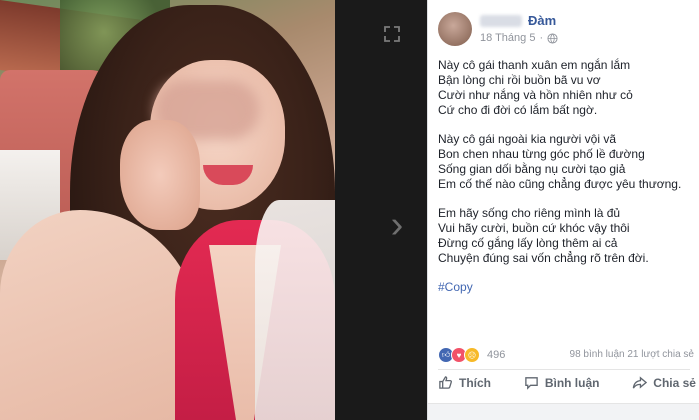 This screenshot has width=699, height=420. What do you see at coordinates (534, 65) in the screenshot?
I see `poem-line: Này cô gái thanh xuân em ngắn lắm` at bounding box center [534, 65].